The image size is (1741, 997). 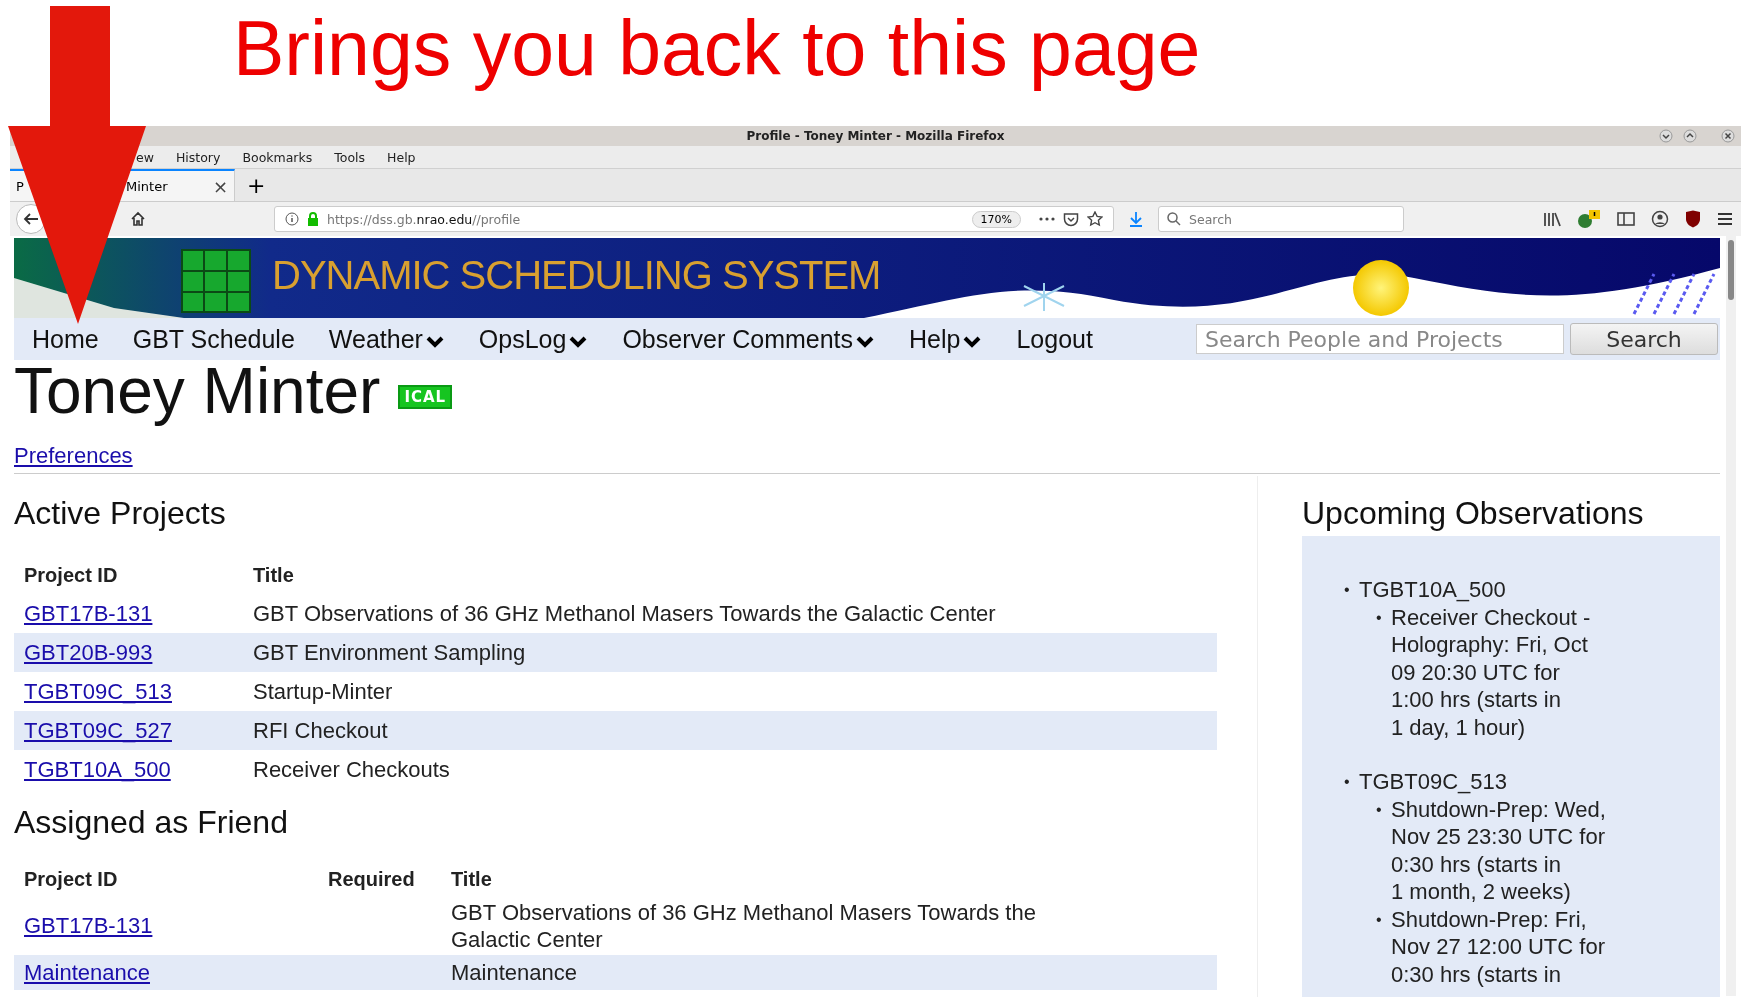 I want to click on address-bar: https://dss.gb.nrao.edu//profile 170%, so click(x=694, y=219).